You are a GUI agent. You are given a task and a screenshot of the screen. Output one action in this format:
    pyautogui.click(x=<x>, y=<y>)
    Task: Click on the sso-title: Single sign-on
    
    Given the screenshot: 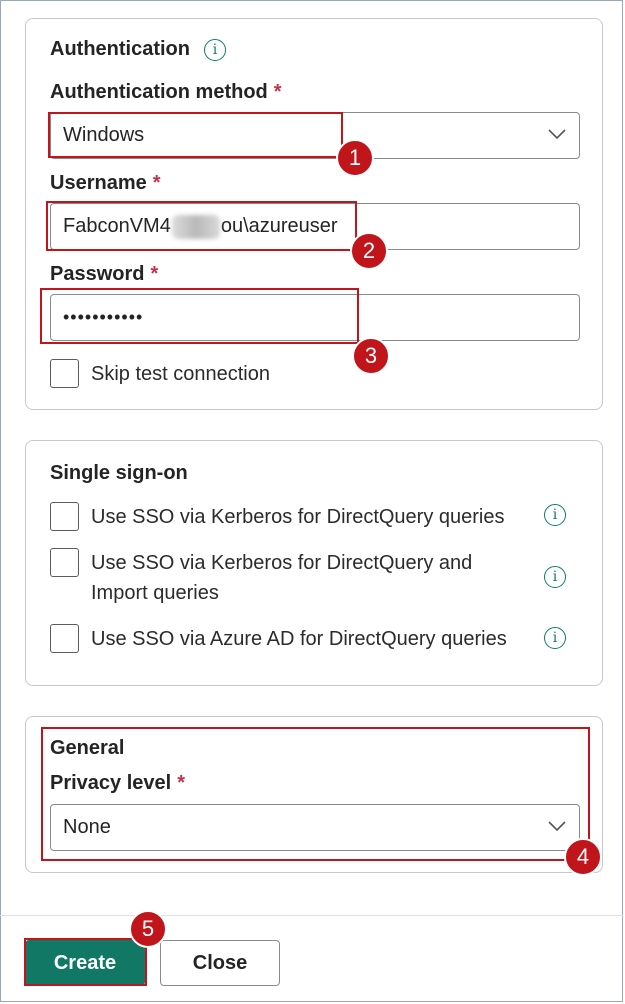 What is the action you would take?
    pyautogui.click(x=119, y=473)
    